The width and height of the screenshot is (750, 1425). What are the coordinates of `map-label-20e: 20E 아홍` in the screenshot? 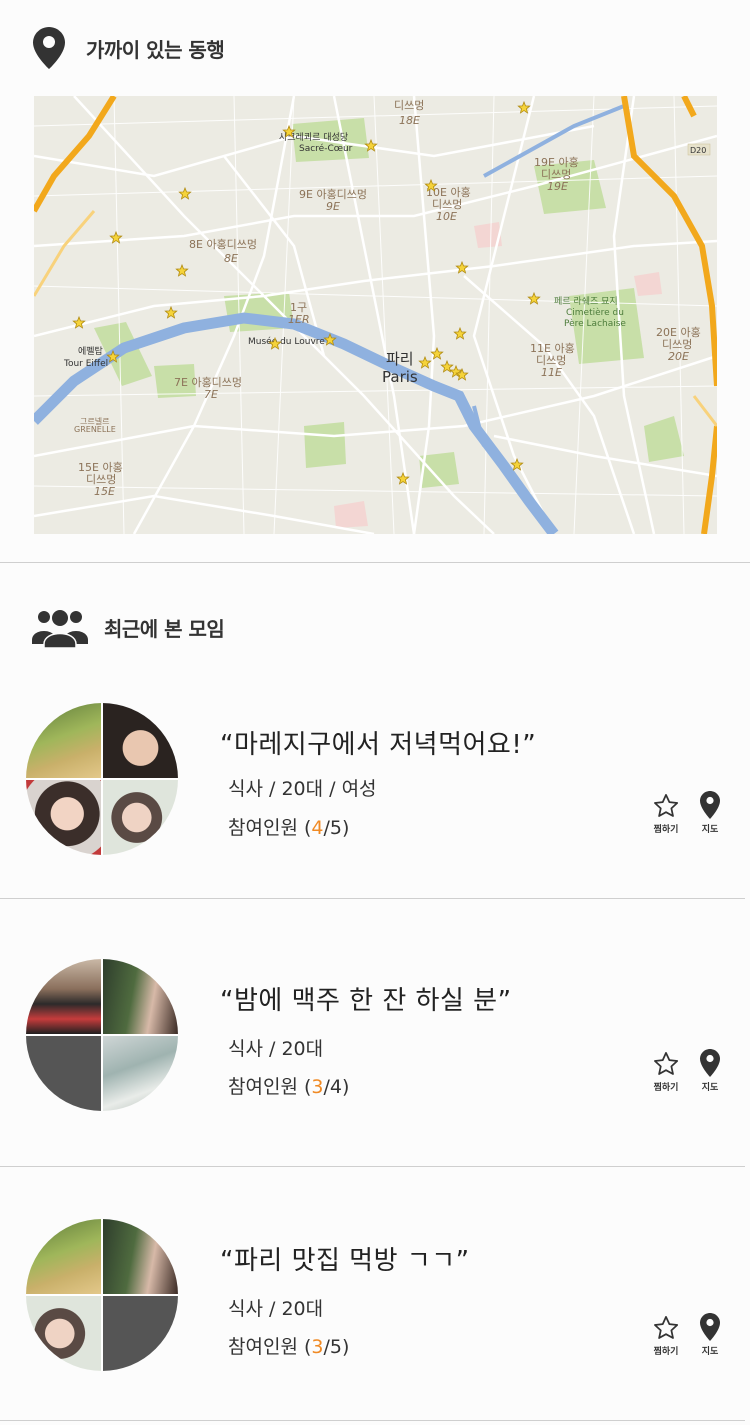 It's located at (678, 332).